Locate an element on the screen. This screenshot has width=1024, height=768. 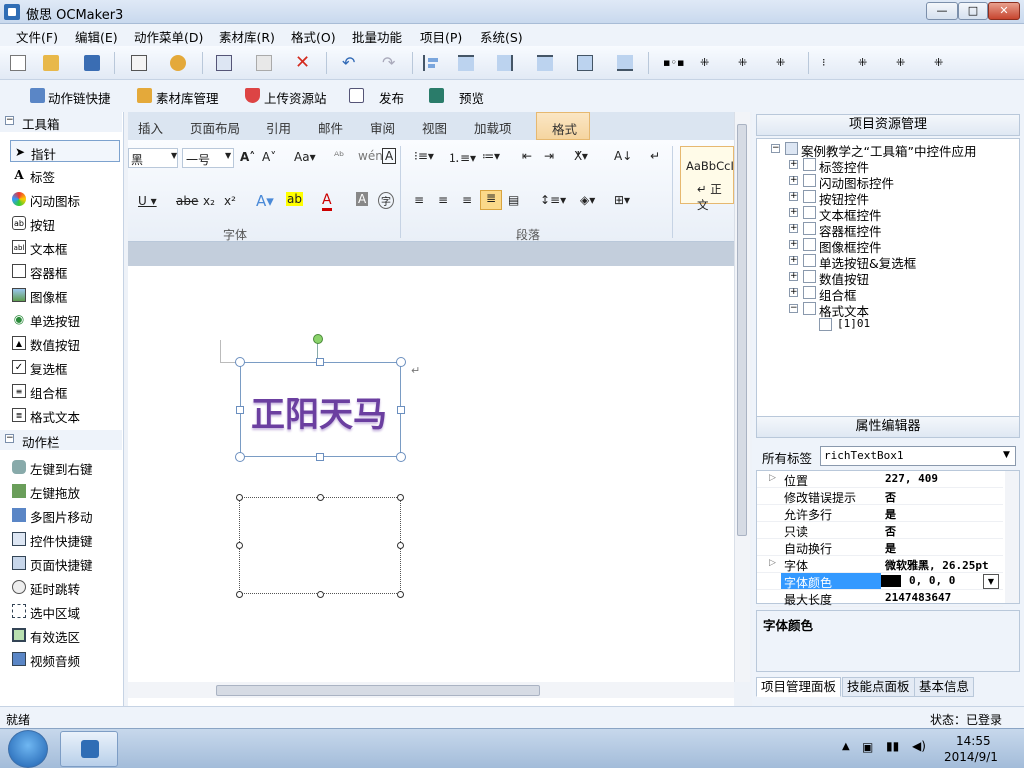
align-text-left-icon: ≡ is located at coordinates (419, 200).